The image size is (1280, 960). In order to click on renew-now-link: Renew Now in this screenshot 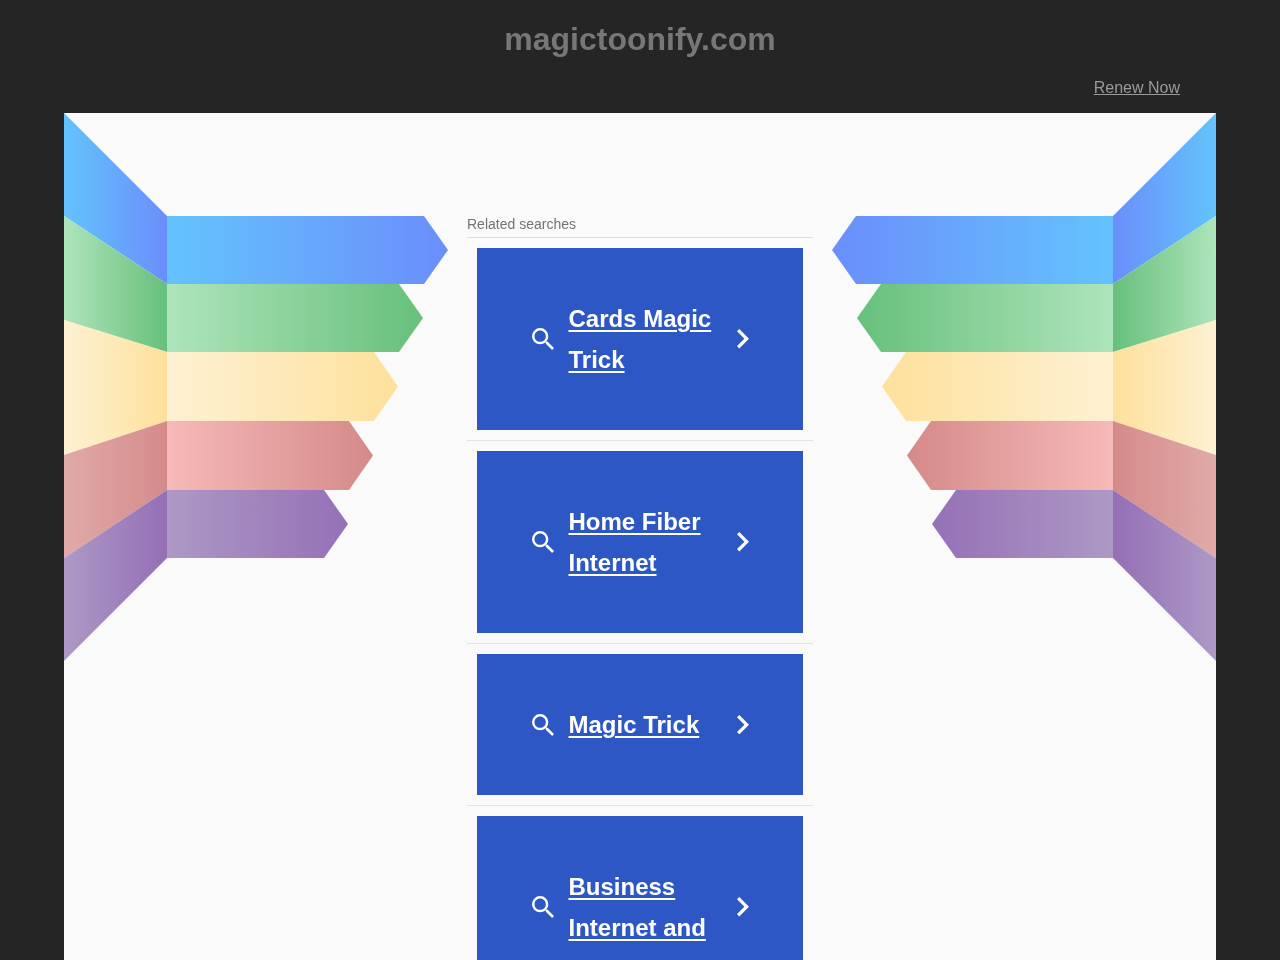, I will do `click(1136, 88)`.